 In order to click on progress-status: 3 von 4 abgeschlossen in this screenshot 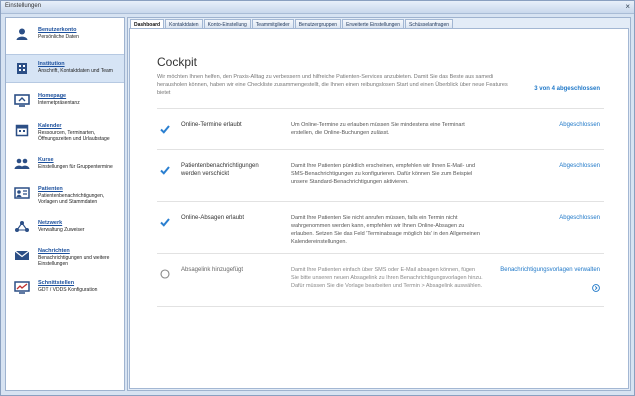, I will do `click(567, 89)`.